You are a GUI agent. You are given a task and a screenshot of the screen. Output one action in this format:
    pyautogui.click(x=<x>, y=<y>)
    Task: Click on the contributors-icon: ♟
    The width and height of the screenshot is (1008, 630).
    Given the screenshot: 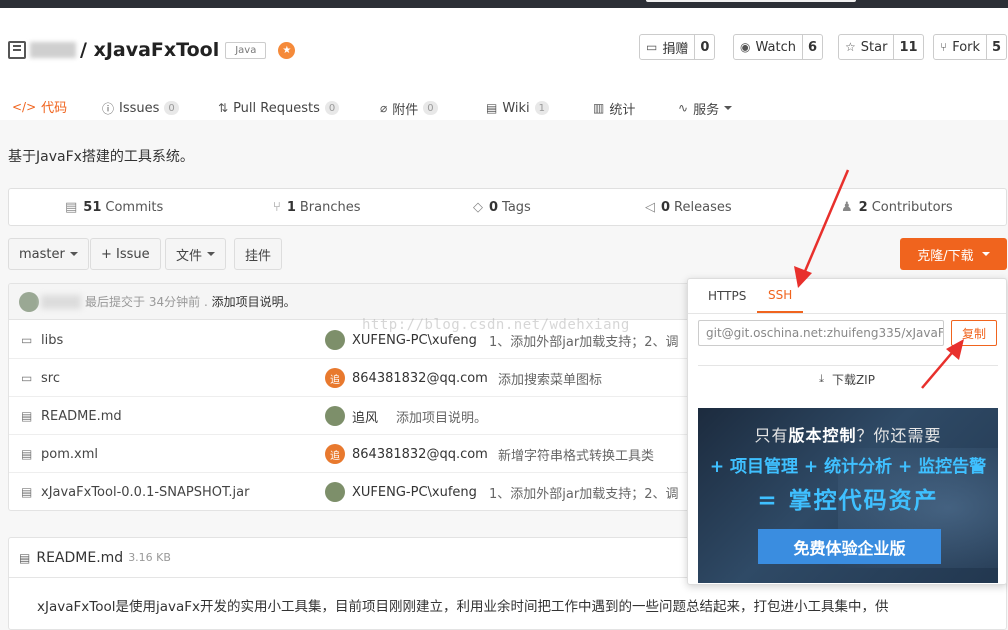 What is the action you would take?
    pyautogui.click(x=847, y=207)
    